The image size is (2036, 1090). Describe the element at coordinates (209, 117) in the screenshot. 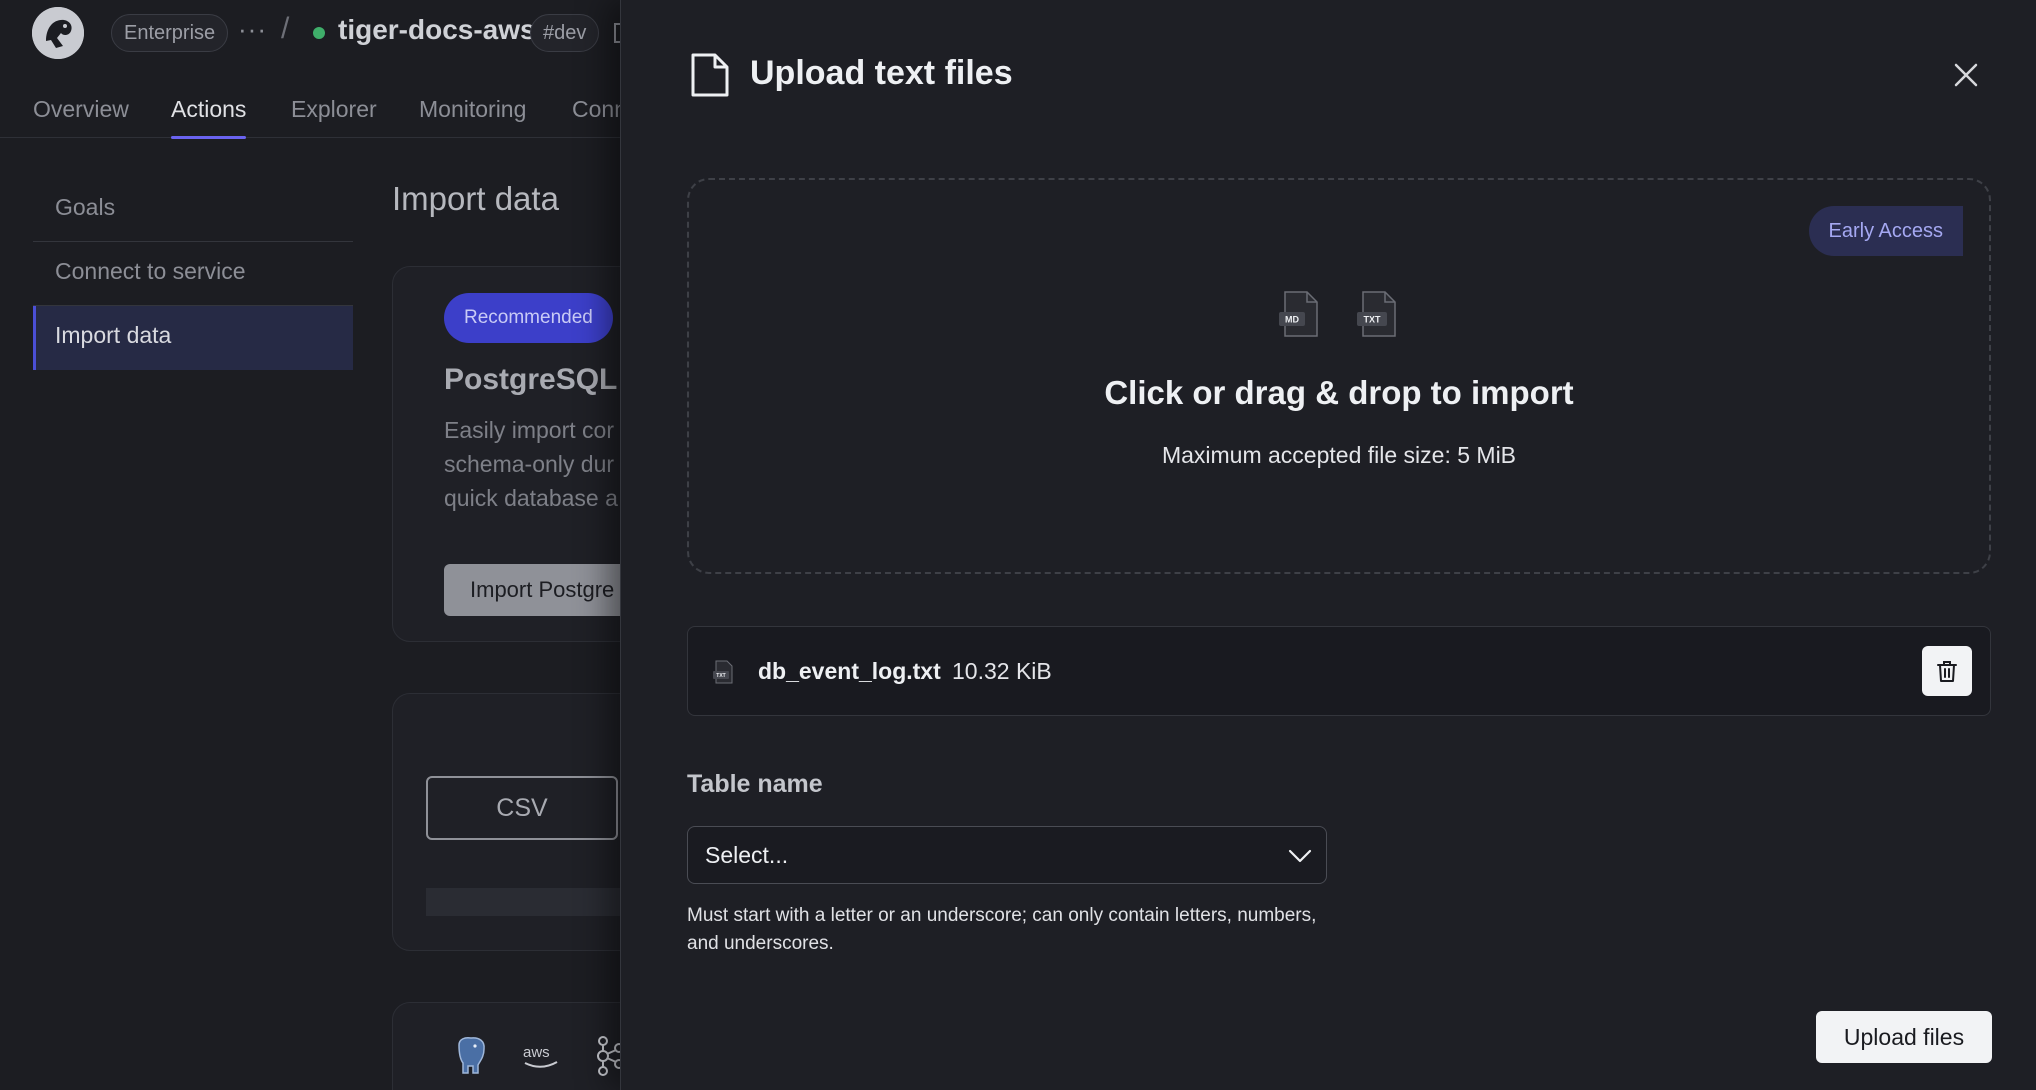

I see `tab-actions: Actions` at that location.